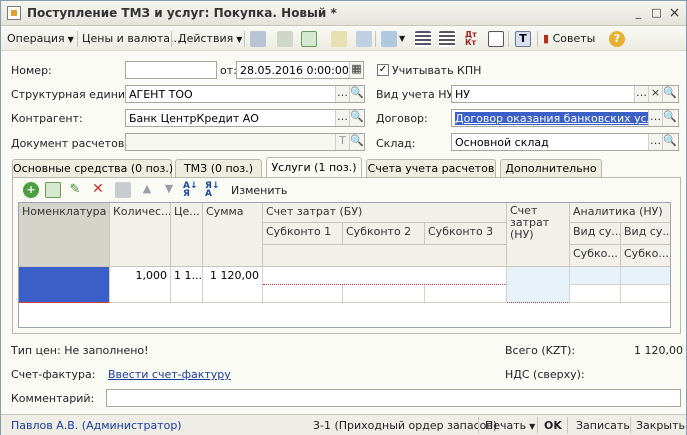 Image resolution: width=687 pixels, height=435 pixels. Describe the element at coordinates (532, 426) in the screenshot. I see `dropdown-arrow-icon: ▼` at that location.